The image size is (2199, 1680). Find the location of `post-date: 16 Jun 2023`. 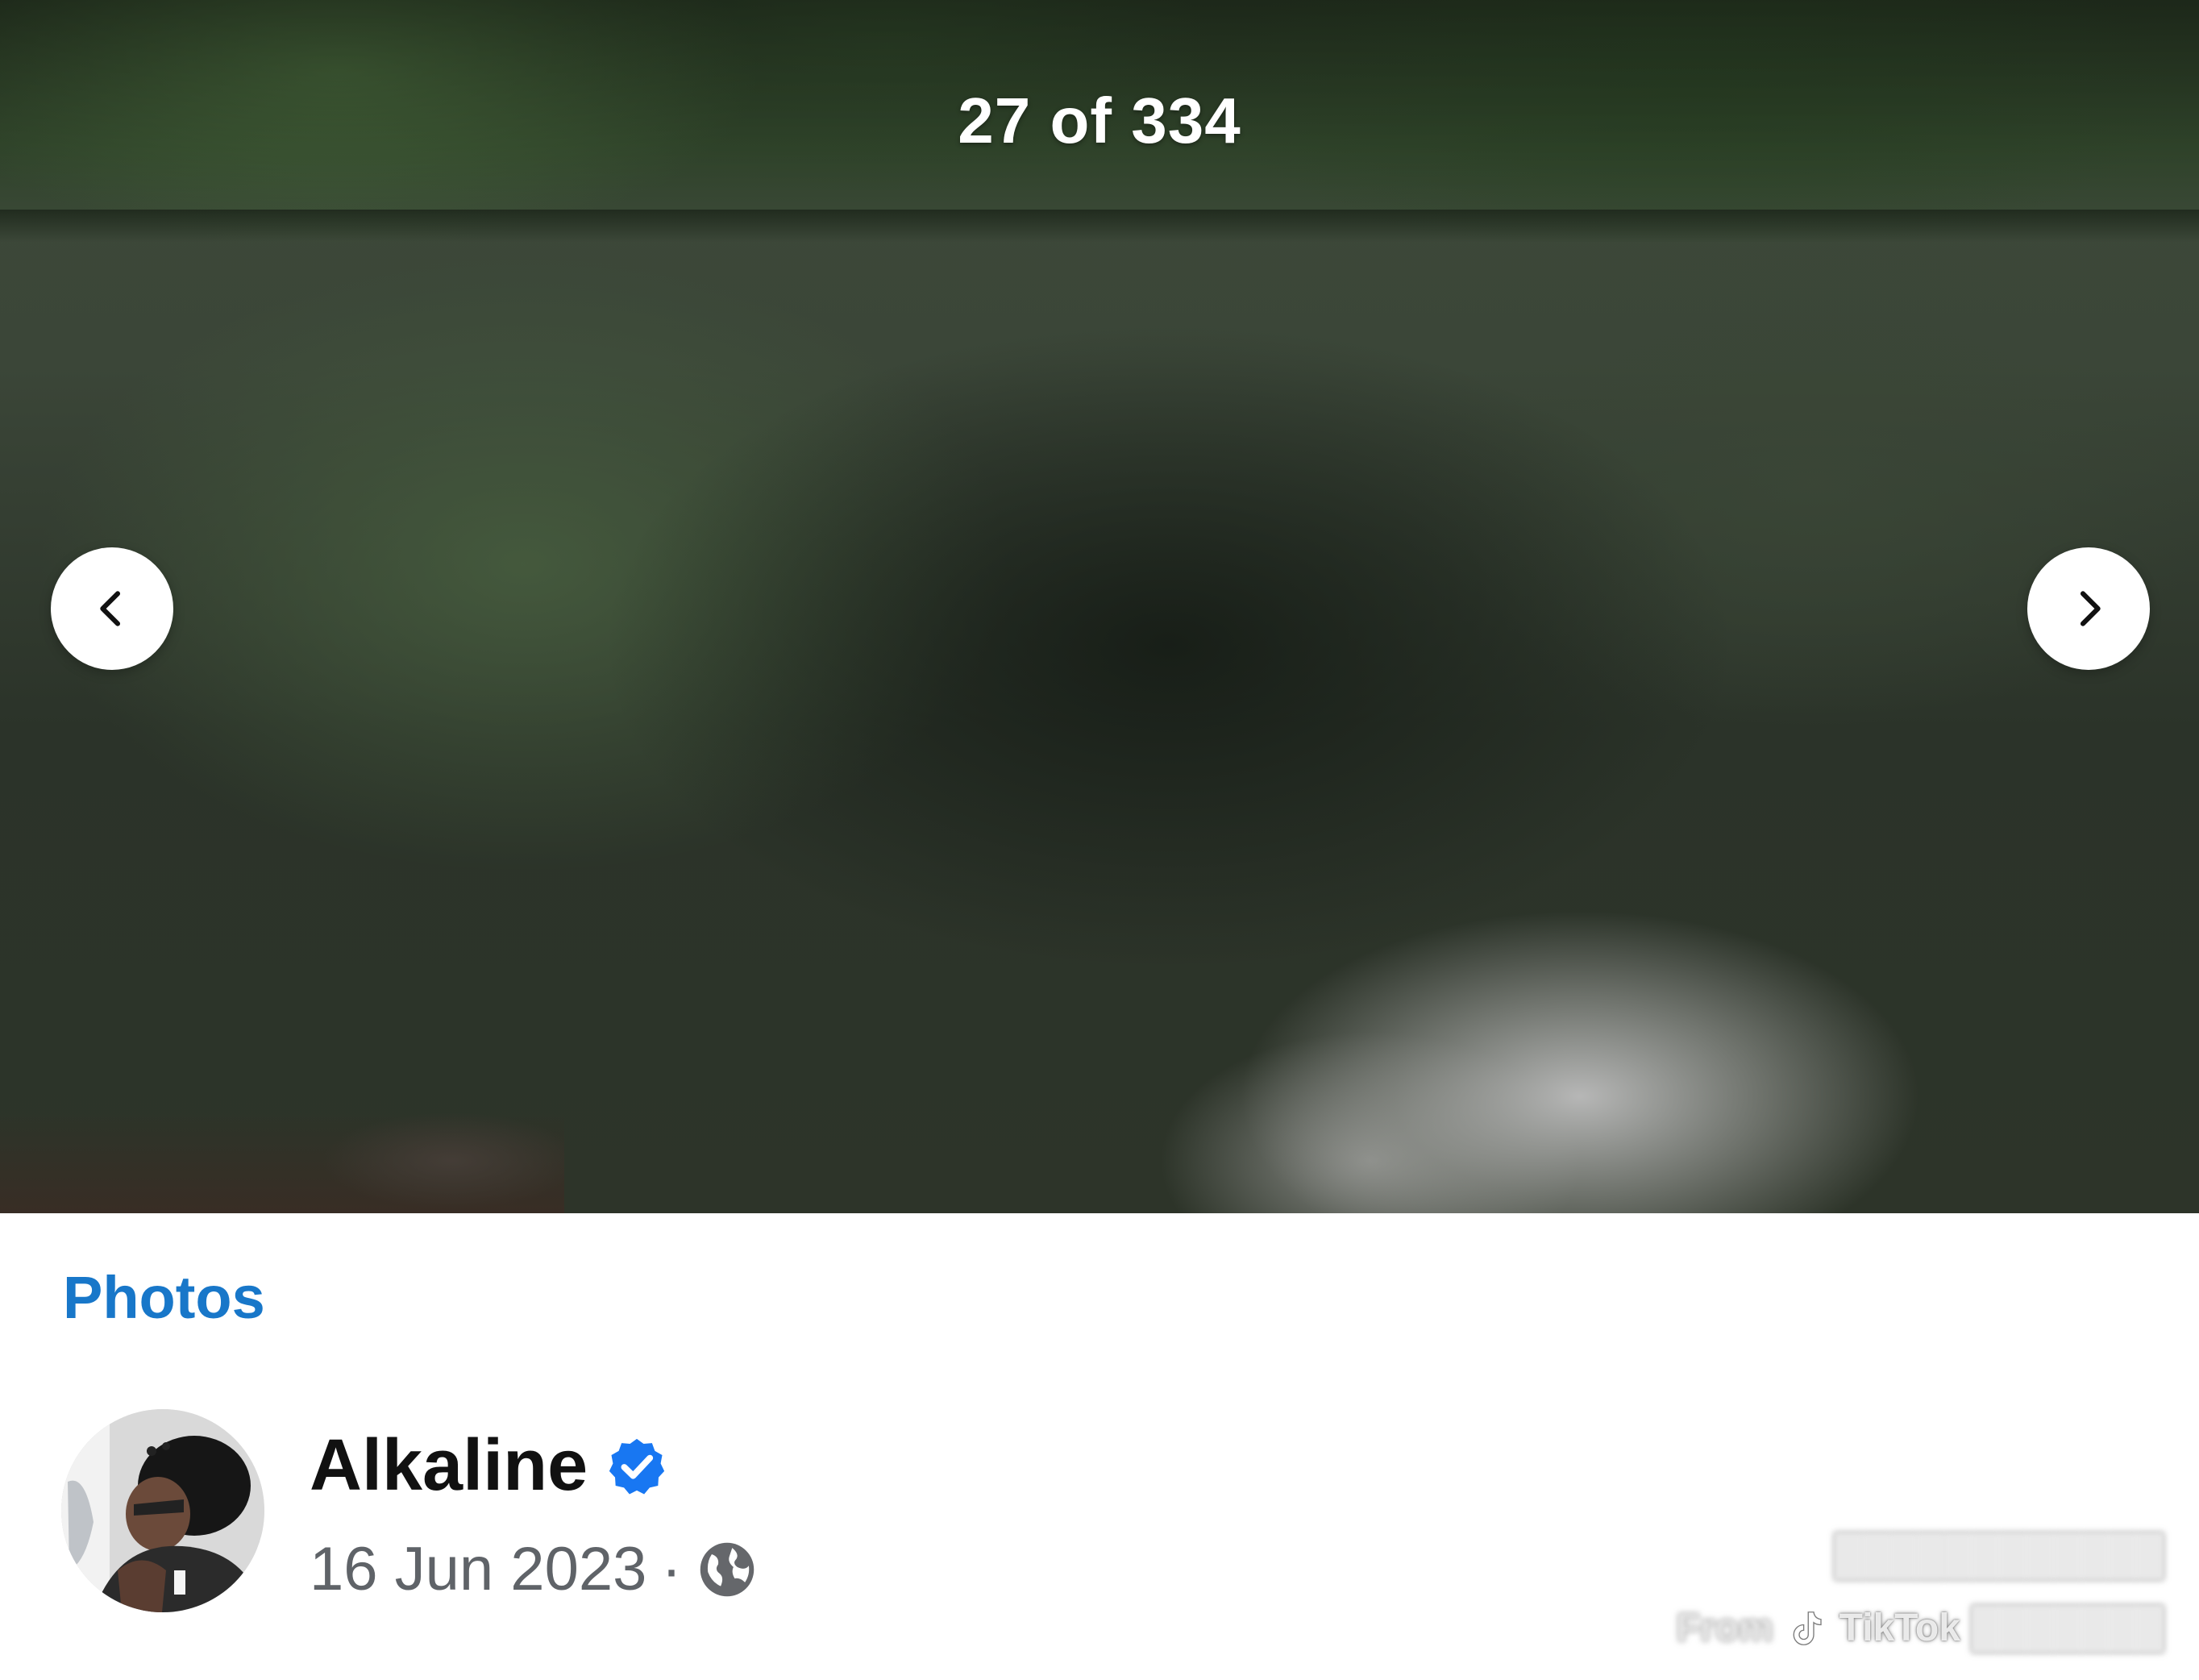

post-date: 16 Jun 2023 is located at coordinates (478, 1569).